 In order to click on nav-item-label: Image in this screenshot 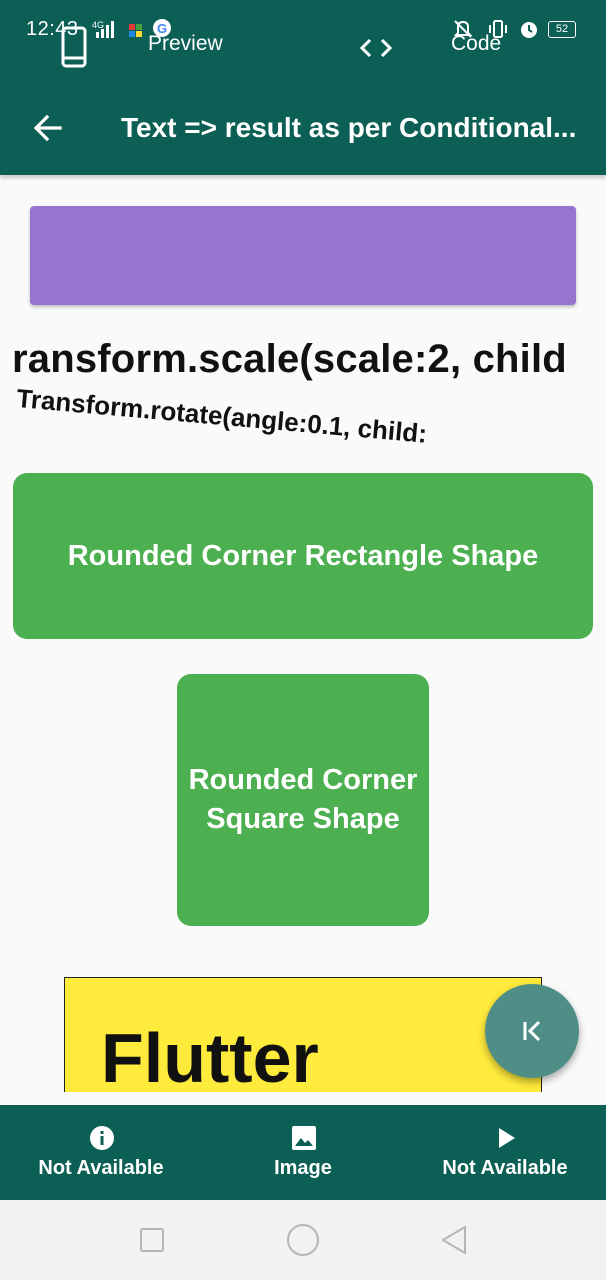, I will do `click(303, 1168)`.